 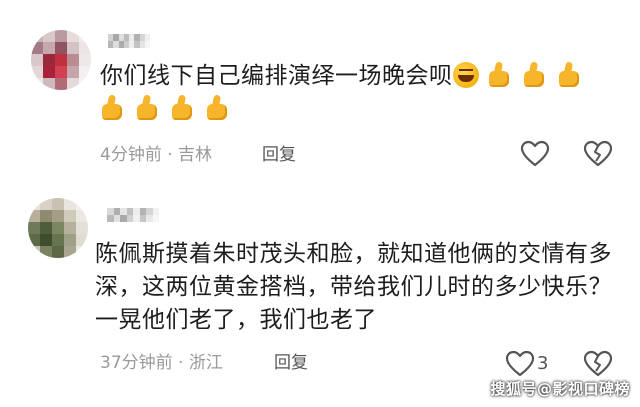 I want to click on comment-meta: 37分钟前 · 浙江, so click(x=161, y=363).